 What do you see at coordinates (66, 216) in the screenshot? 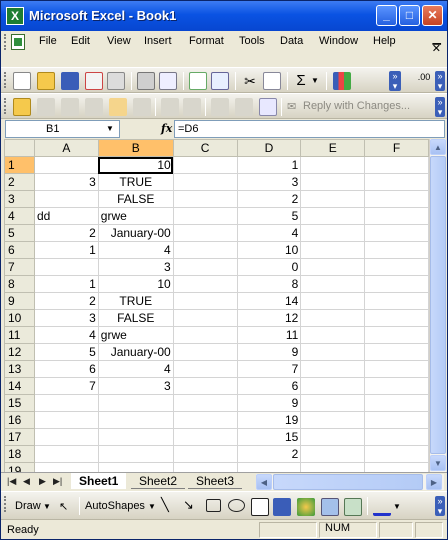
I see `cell-a4: dd` at bounding box center [66, 216].